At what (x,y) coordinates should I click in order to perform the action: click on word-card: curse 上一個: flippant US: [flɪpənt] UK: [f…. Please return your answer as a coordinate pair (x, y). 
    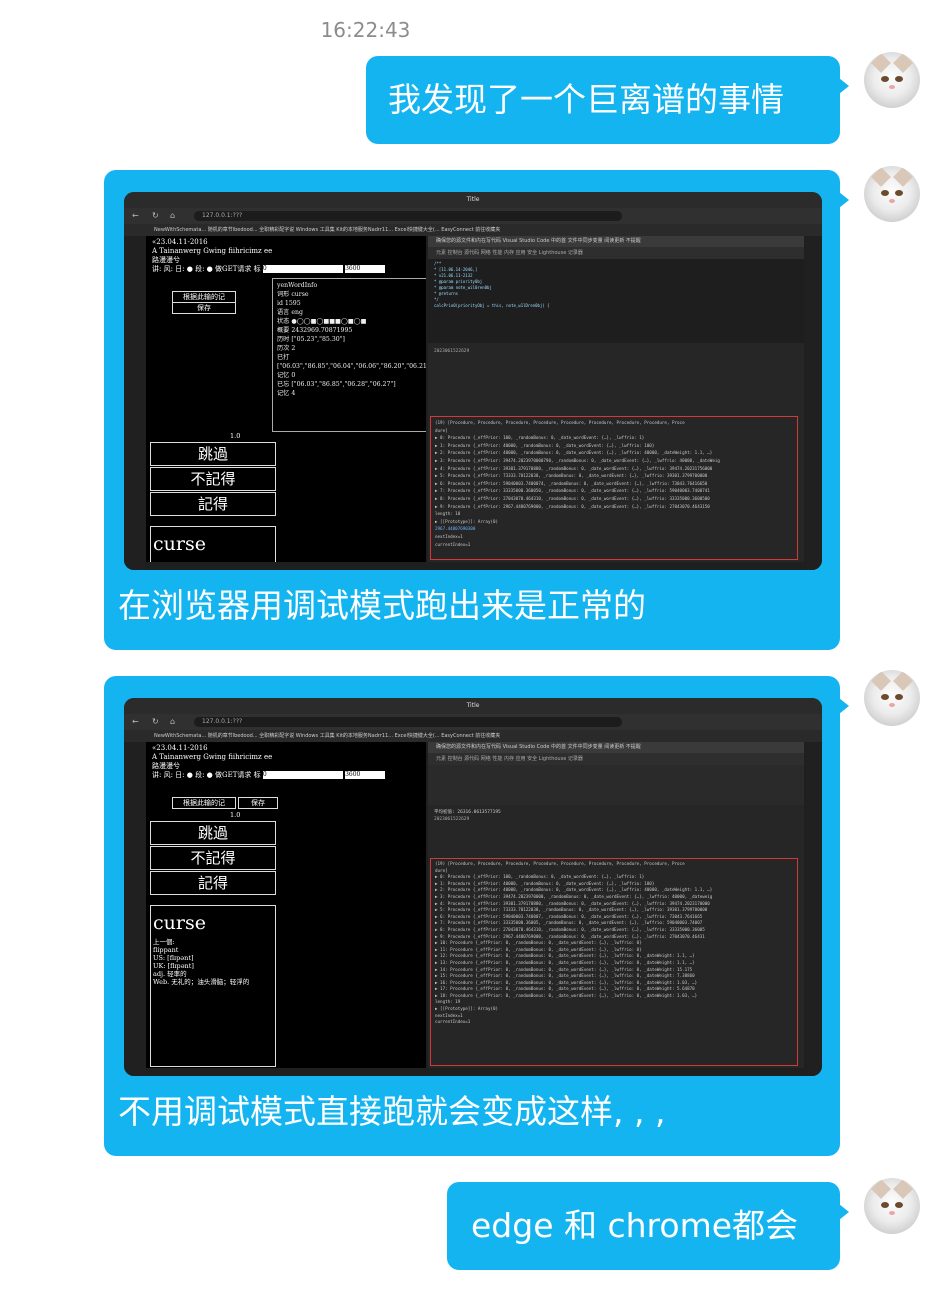
    Looking at the image, I should click on (213, 986).